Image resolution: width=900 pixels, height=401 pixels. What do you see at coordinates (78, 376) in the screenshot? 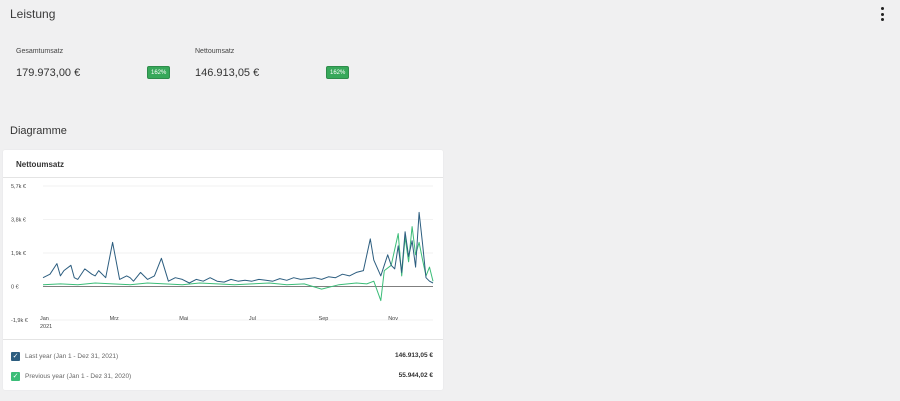
I see `legend-label: Previous year (Jan 1 - Dez 31, 2020)` at bounding box center [78, 376].